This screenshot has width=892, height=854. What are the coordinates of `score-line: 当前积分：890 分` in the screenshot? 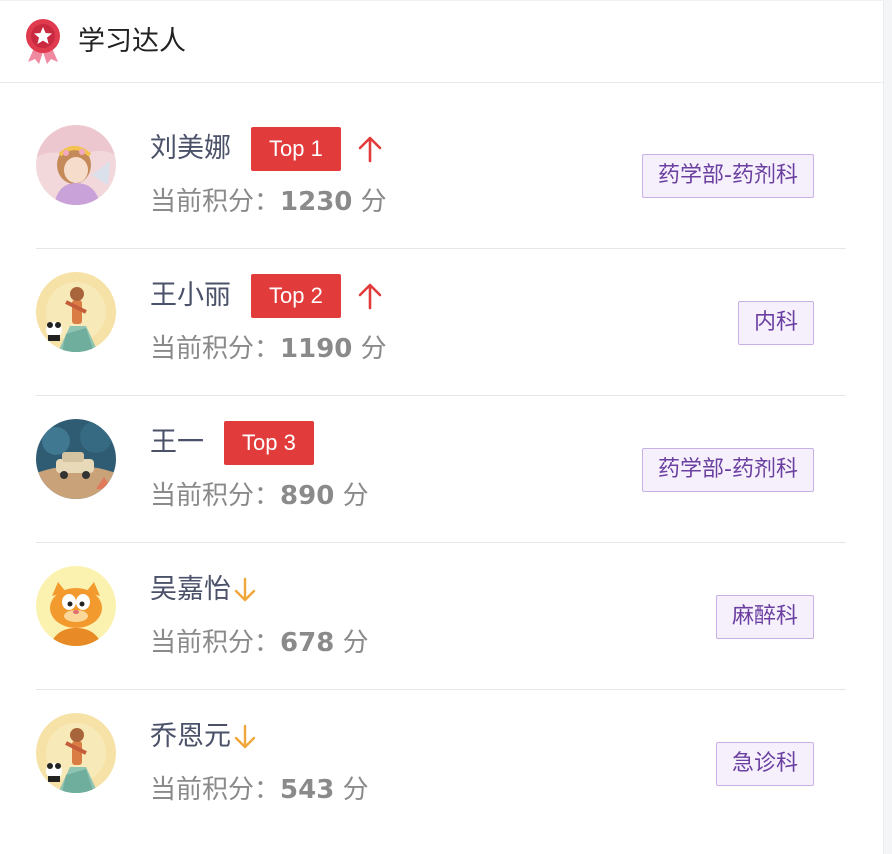 It's located at (259, 496).